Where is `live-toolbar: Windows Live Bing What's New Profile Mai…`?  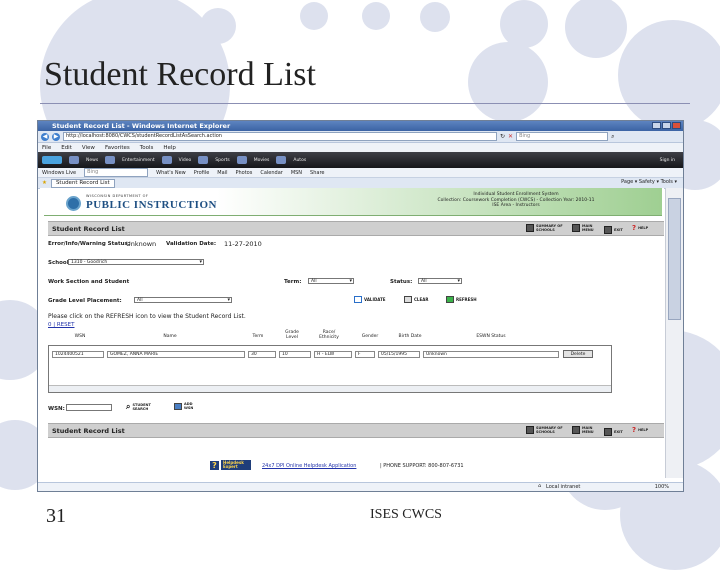 live-toolbar: Windows Live Bing What's New Profile Mai… is located at coordinates (360, 173).